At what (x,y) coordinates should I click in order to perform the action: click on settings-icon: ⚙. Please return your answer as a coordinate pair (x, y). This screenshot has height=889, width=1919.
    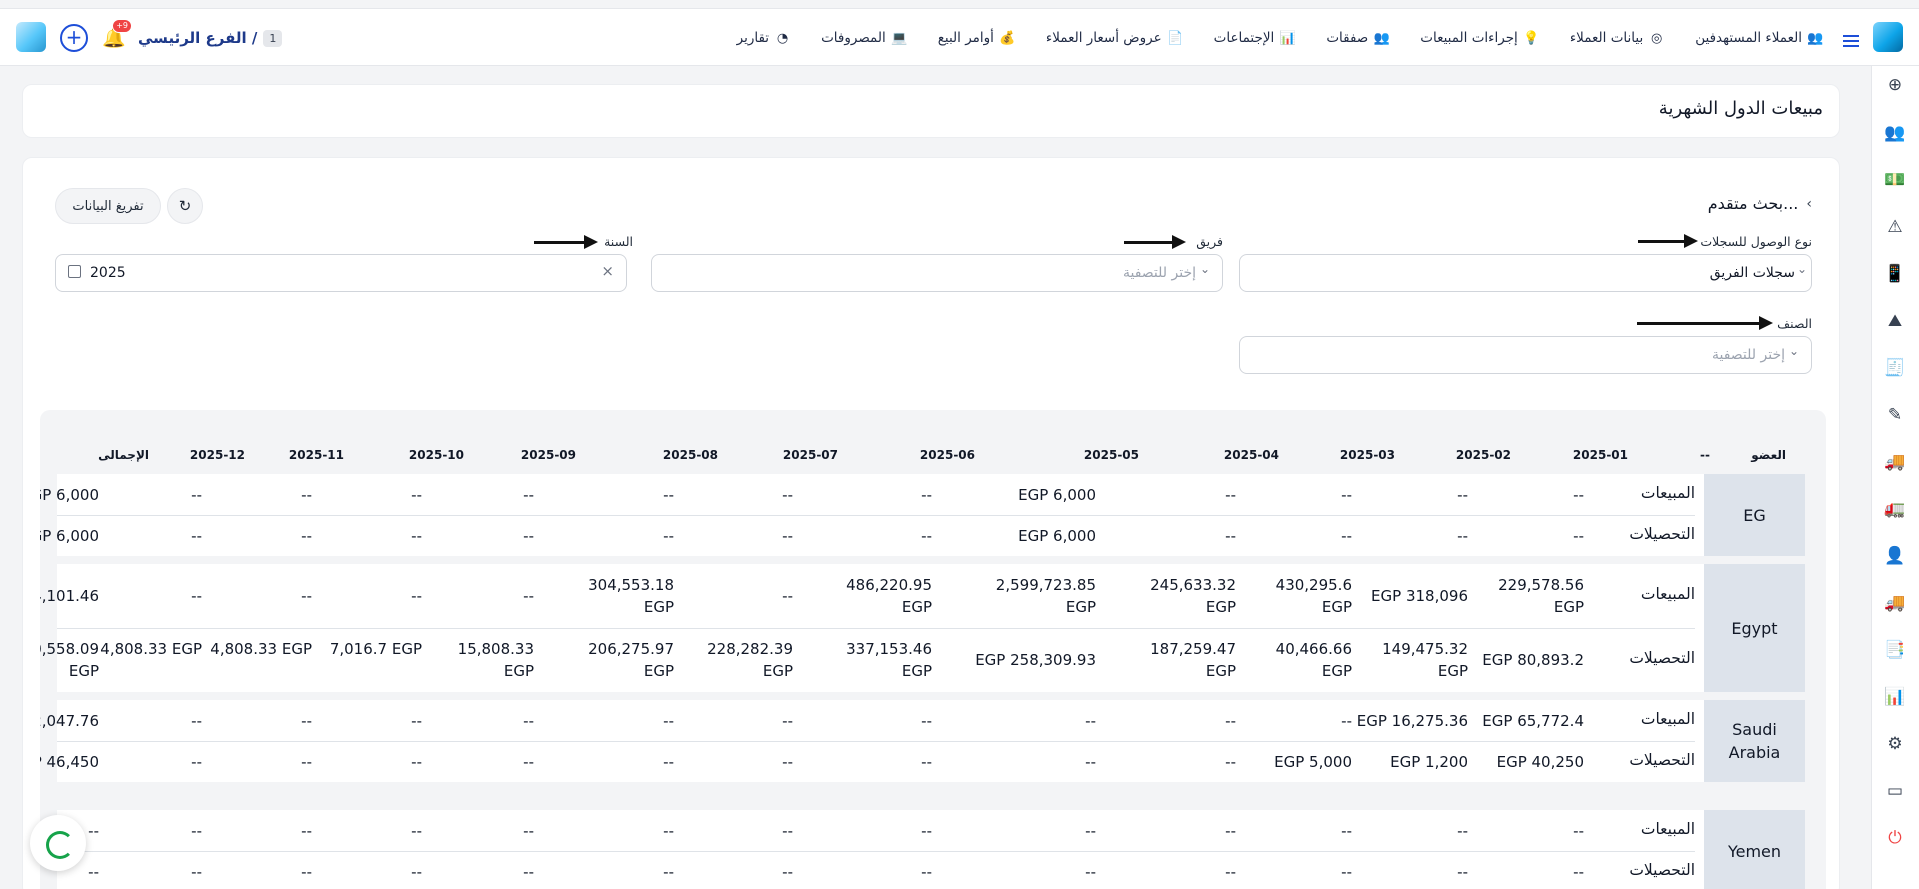
    Looking at the image, I should click on (1895, 744).